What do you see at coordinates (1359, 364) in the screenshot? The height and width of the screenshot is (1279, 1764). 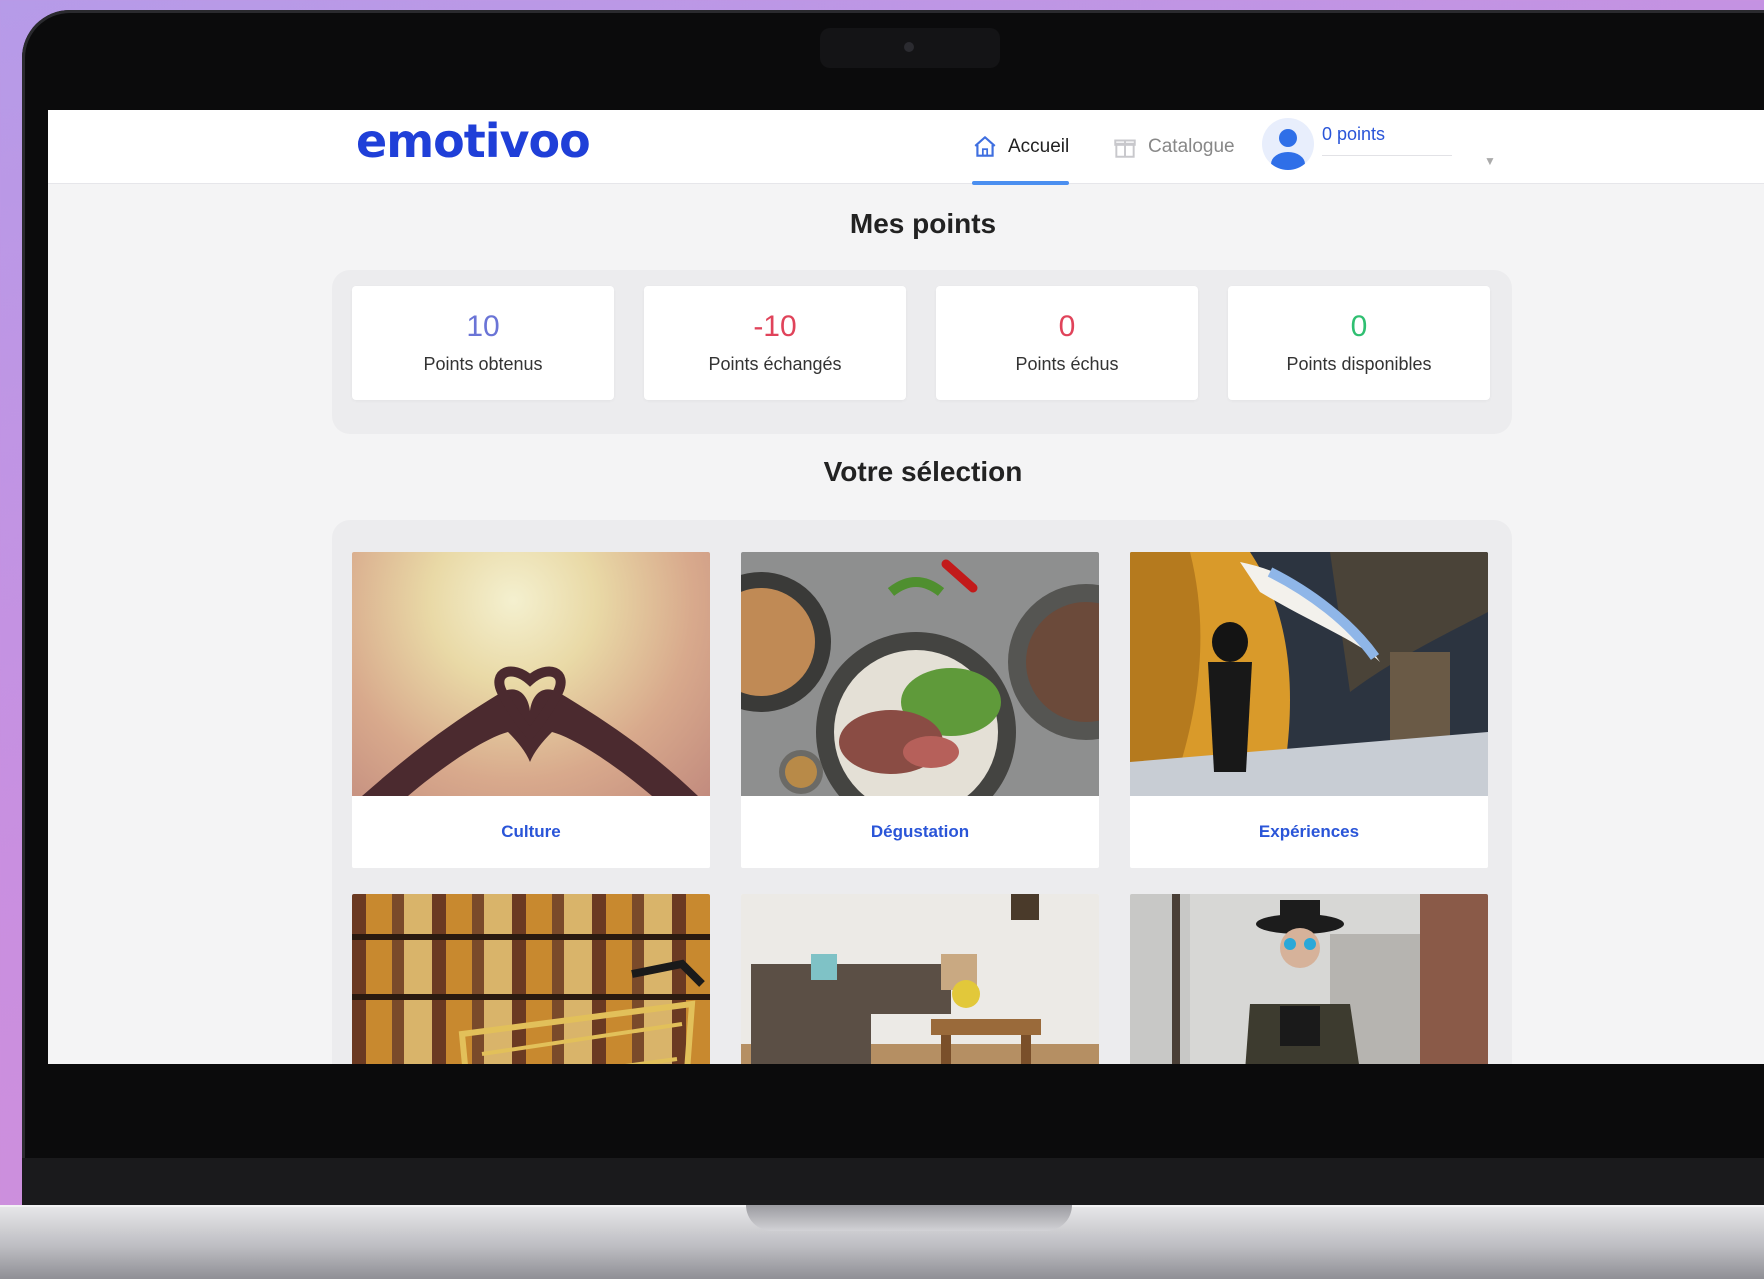 I see `stat-label: Points disponibles` at bounding box center [1359, 364].